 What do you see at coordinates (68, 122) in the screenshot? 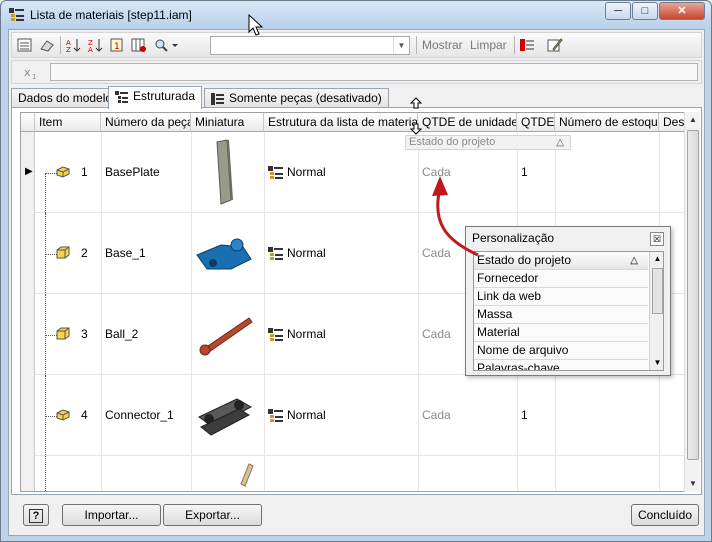
I see `header-item: Item` at bounding box center [68, 122].